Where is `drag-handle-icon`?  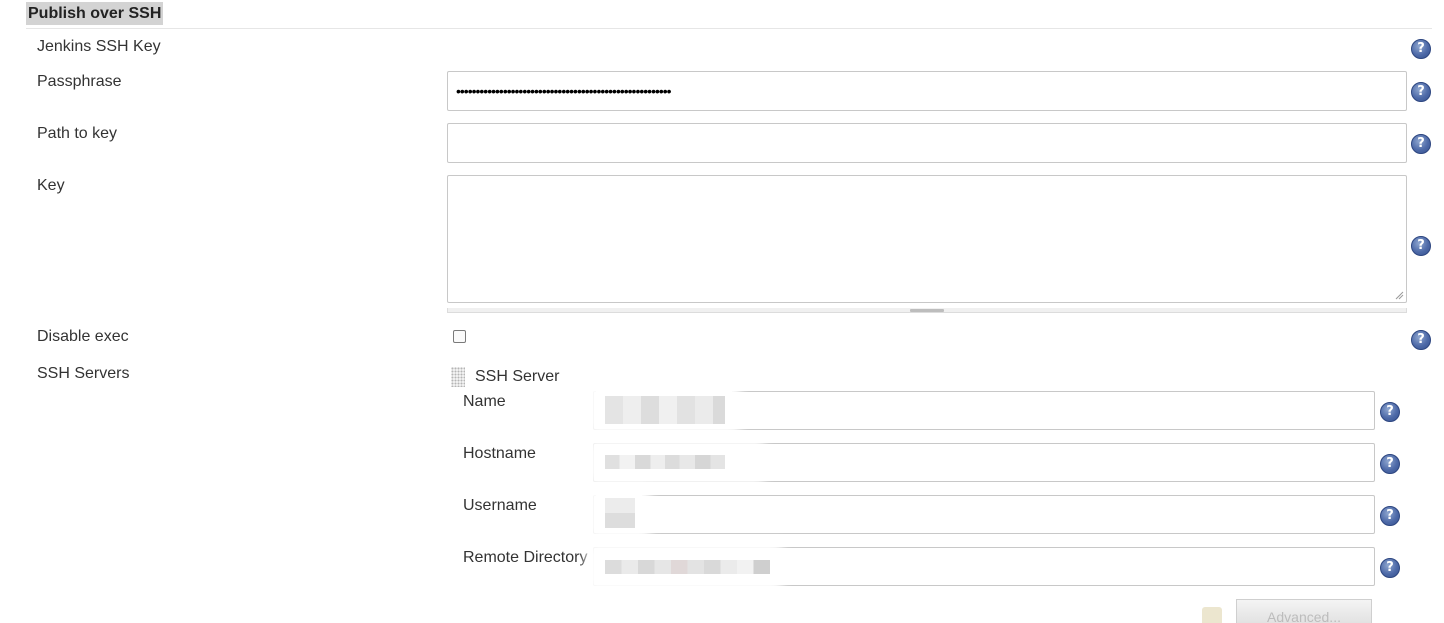 drag-handle-icon is located at coordinates (458, 377).